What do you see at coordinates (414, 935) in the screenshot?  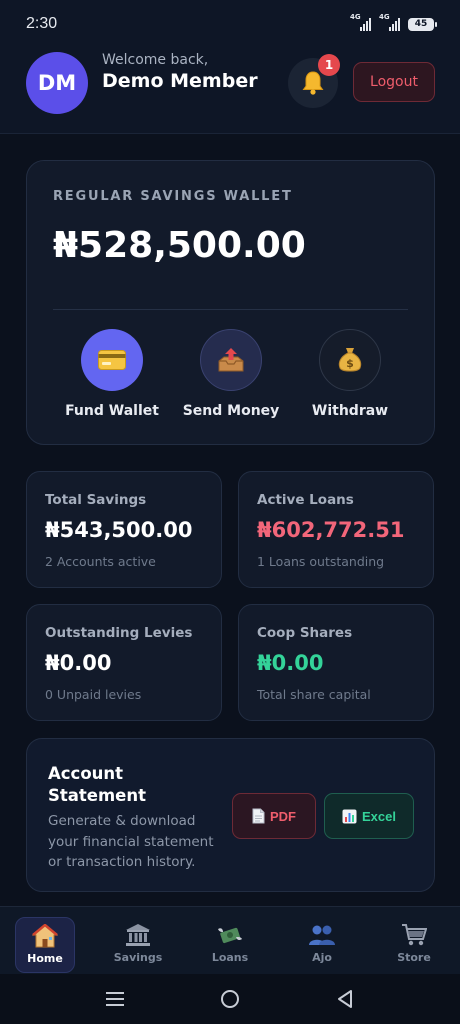 I see `shopping-cart-icon` at bounding box center [414, 935].